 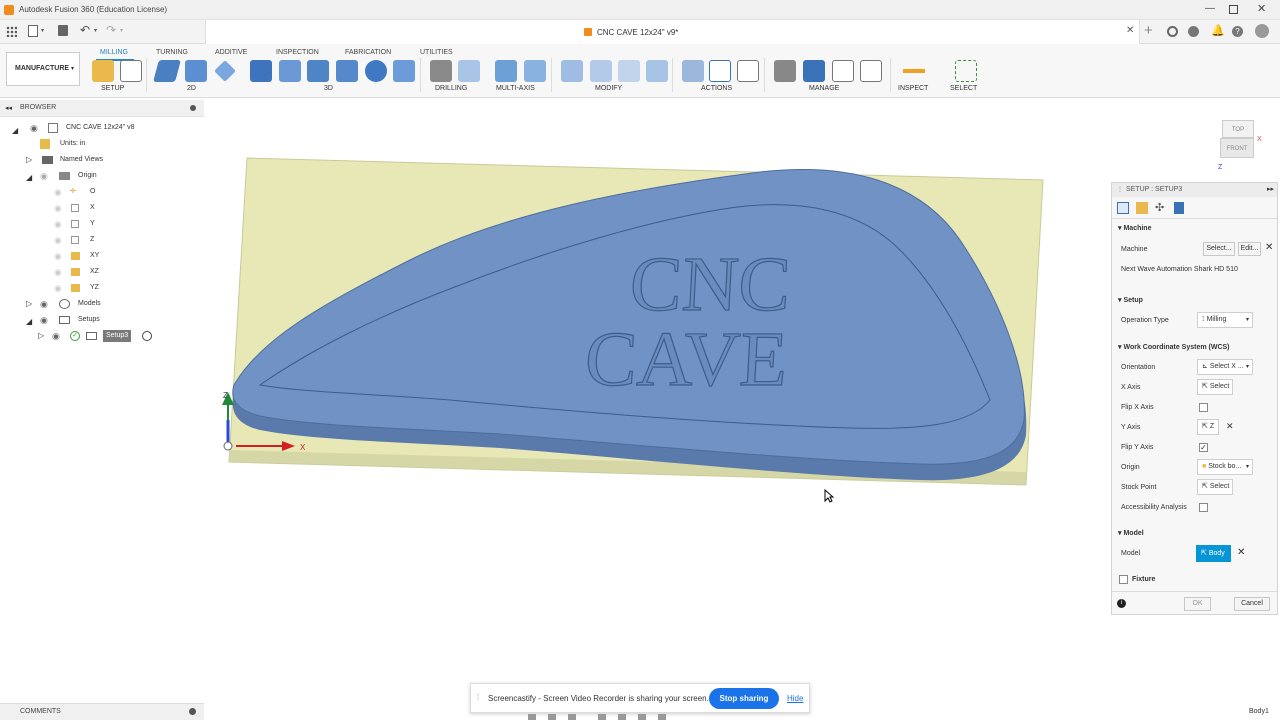 What do you see at coordinates (33, 31) in the screenshot?
I see `file-menu-icon` at bounding box center [33, 31].